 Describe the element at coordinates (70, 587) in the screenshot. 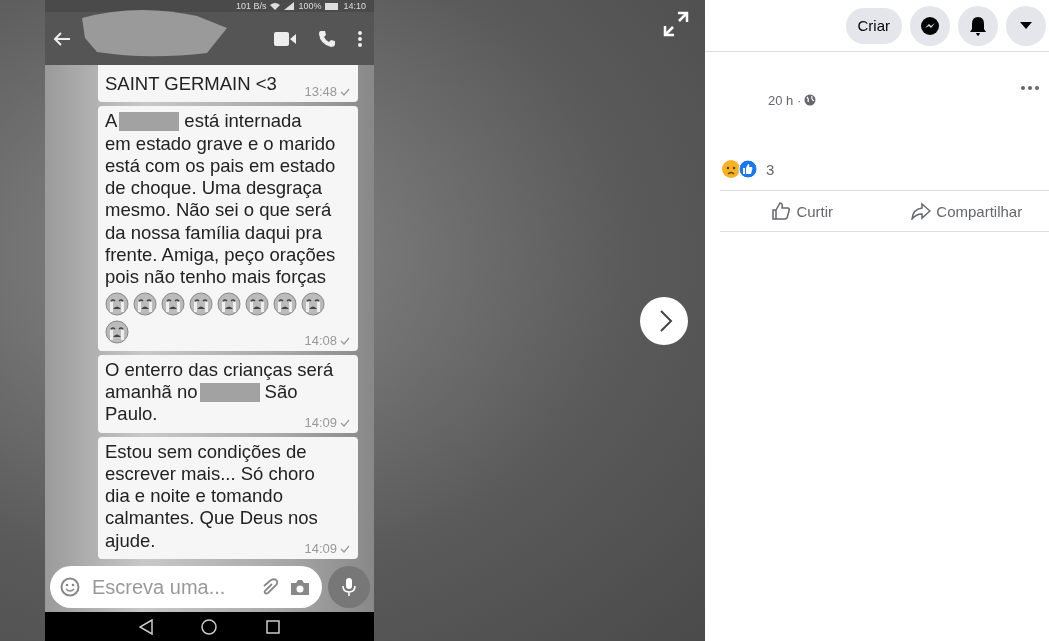

I see `smiley-icon` at that location.